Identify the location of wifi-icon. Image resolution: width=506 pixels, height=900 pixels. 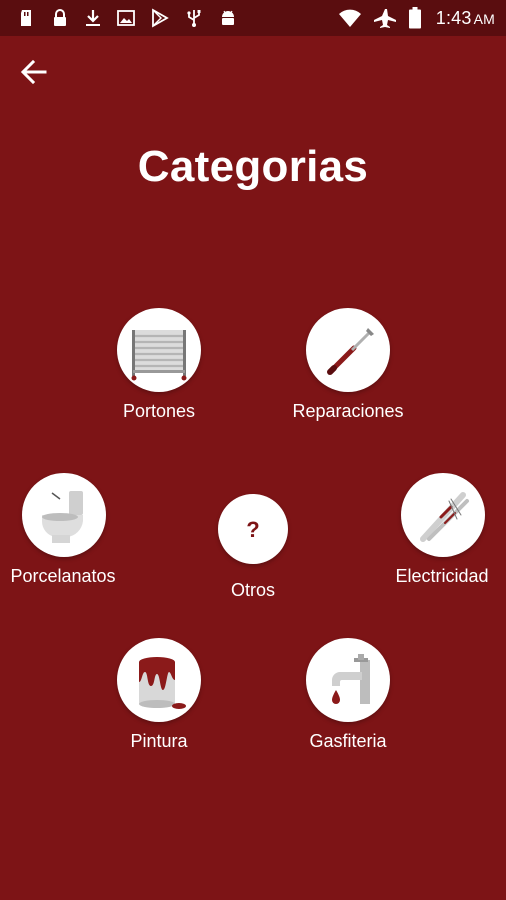
(350, 18).